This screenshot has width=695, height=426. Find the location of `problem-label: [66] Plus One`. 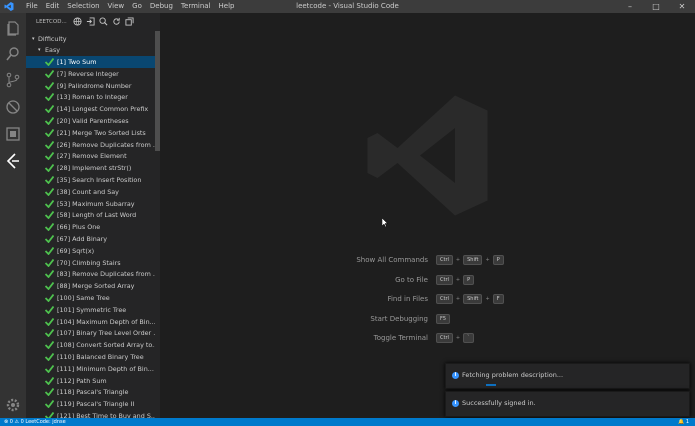

problem-label: [66] Plus One is located at coordinates (79, 227).